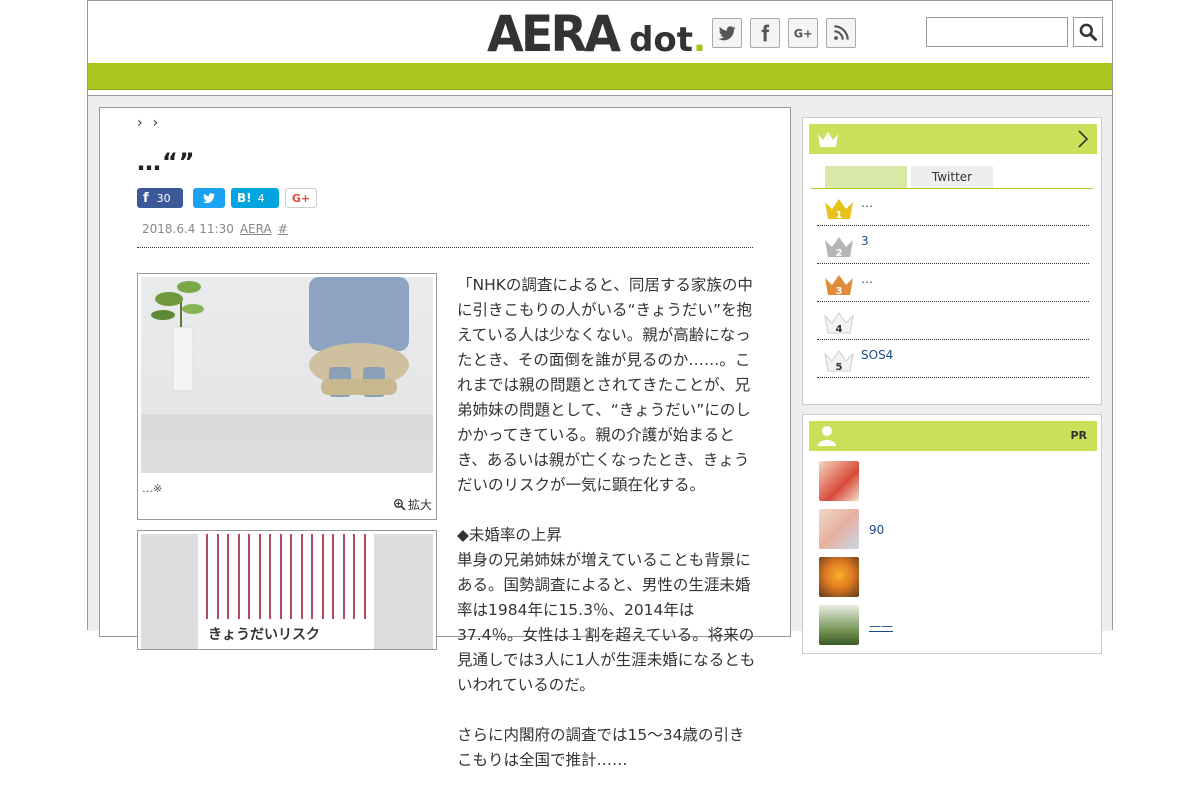 Image resolution: width=1200 pixels, height=798 pixels. What do you see at coordinates (952, 177) in the screenshot?
I see `tab-twitter-ranking: Twitter` at bounding box center [952, 177].